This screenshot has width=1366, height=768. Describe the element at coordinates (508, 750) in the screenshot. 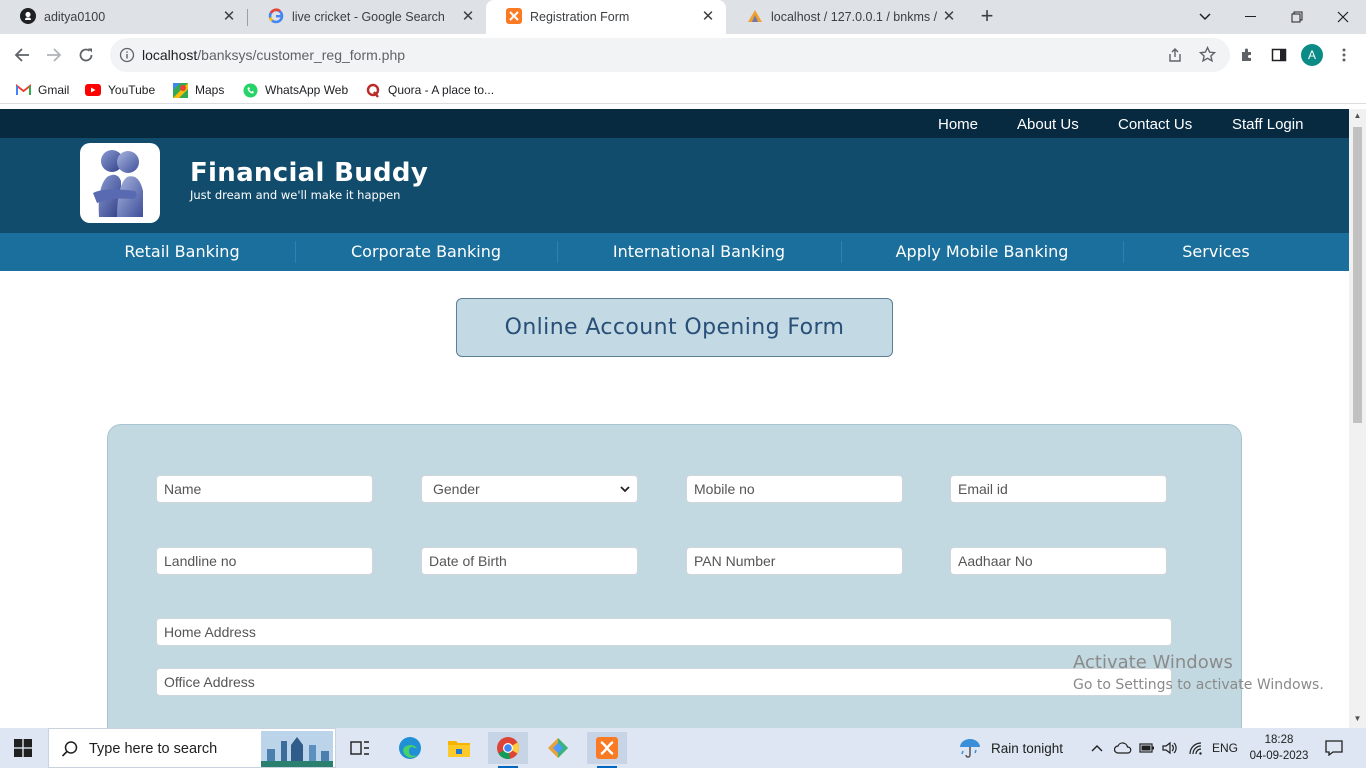

I see `chrome-browser-icon` at that location.